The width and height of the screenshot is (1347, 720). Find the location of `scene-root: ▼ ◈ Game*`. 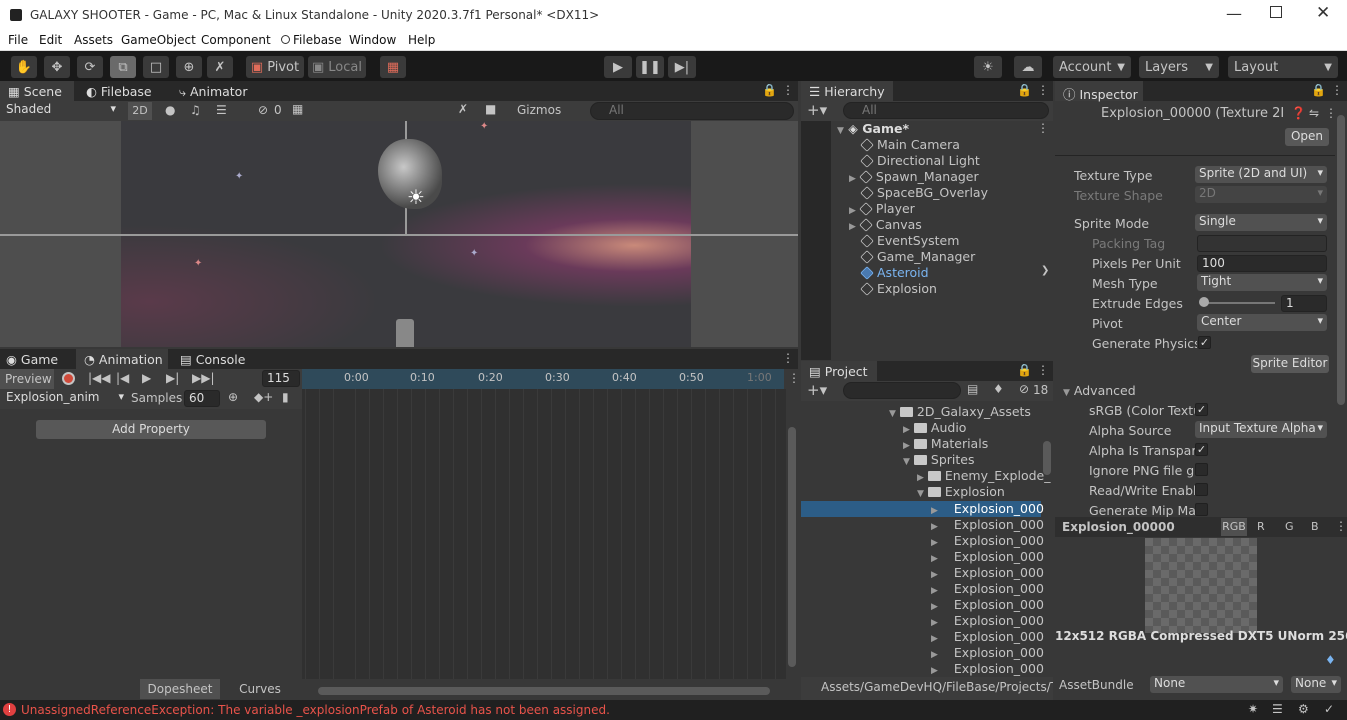

scene-root: ▼ ◈ Game* is located at coordinates (873, 128).